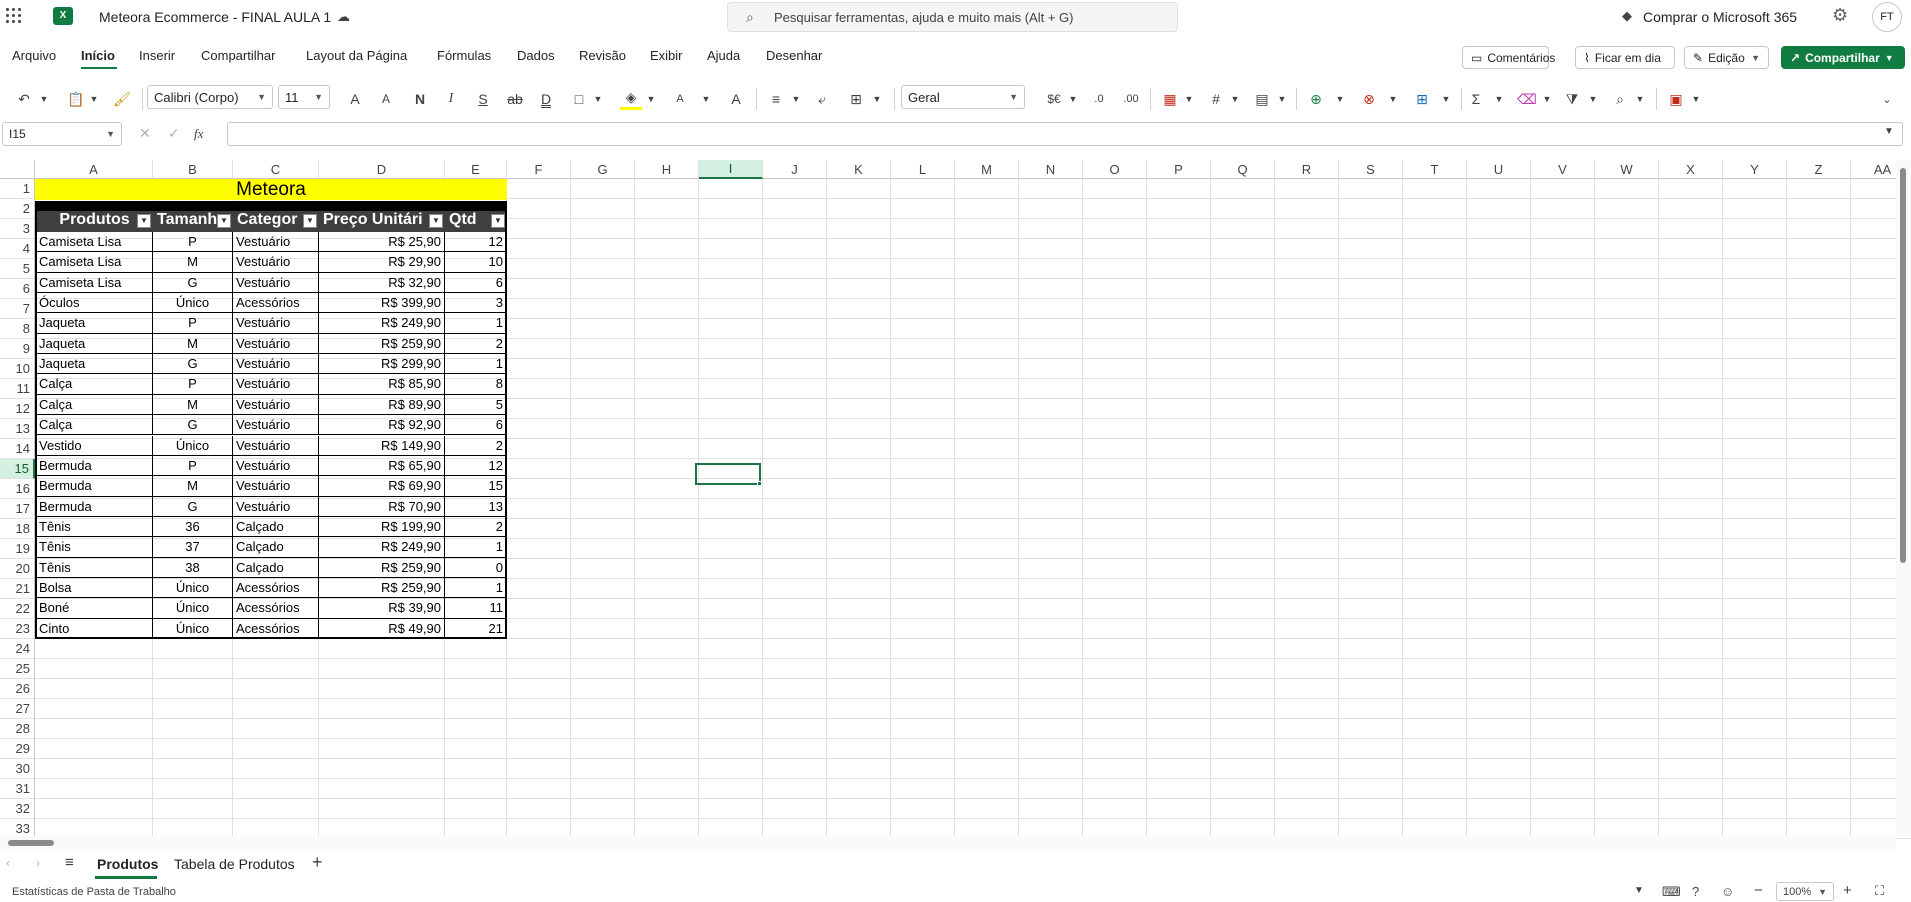  Describe the element at coordinates (276, 527) in the screenshot. I see `table-cell: Calçado` at that location.